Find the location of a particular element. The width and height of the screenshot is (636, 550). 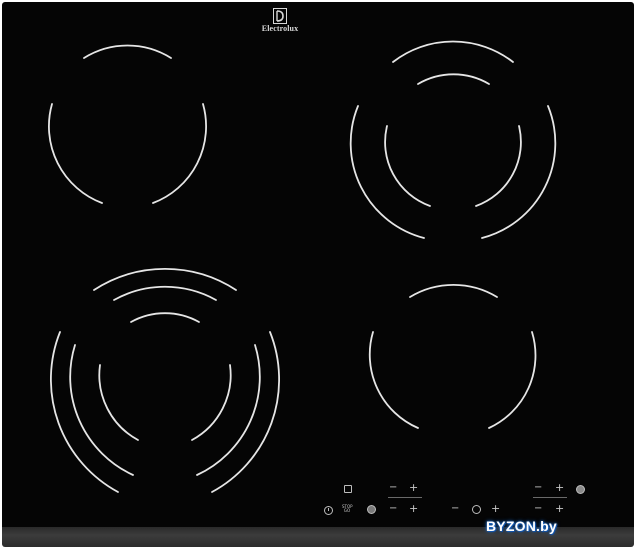

zone-rear-right-inner-top is located at coordinates (453, 79).